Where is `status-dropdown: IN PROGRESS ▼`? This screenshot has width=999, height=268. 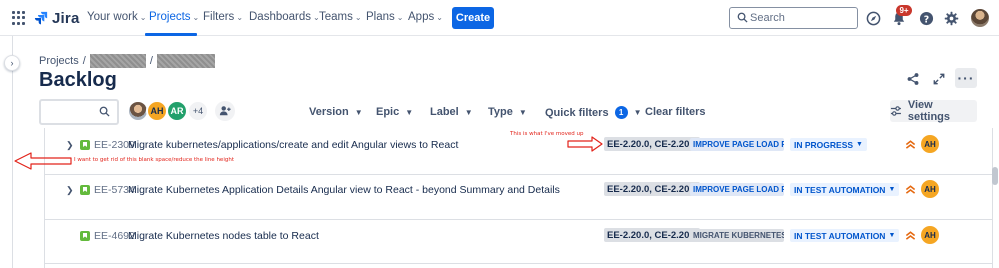 status-dropdown: IN PROGRESS ▼ is located at coordinates (828, 144).